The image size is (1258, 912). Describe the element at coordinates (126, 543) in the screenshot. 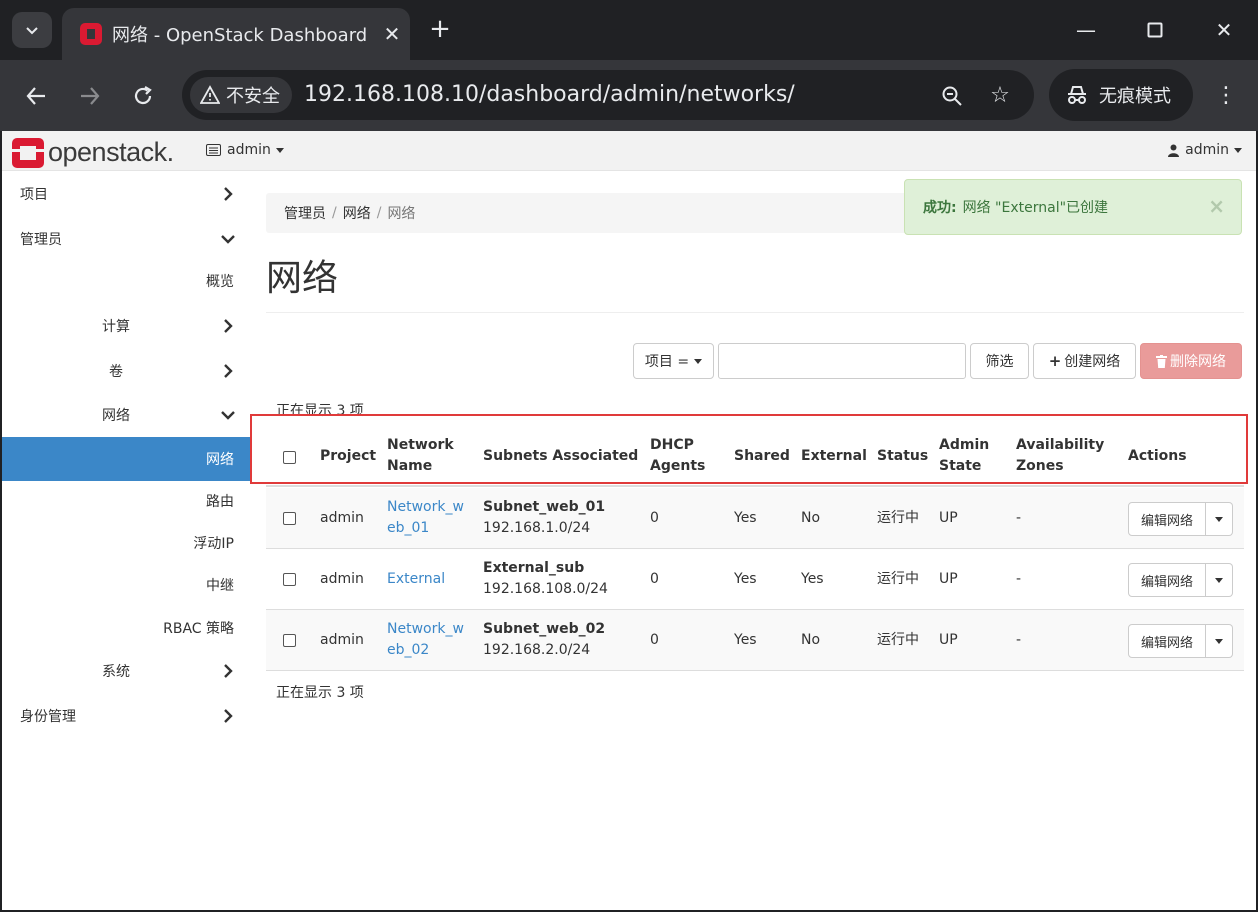

I see `sidebar-item-floating-ips: 浮动IP` at that location.